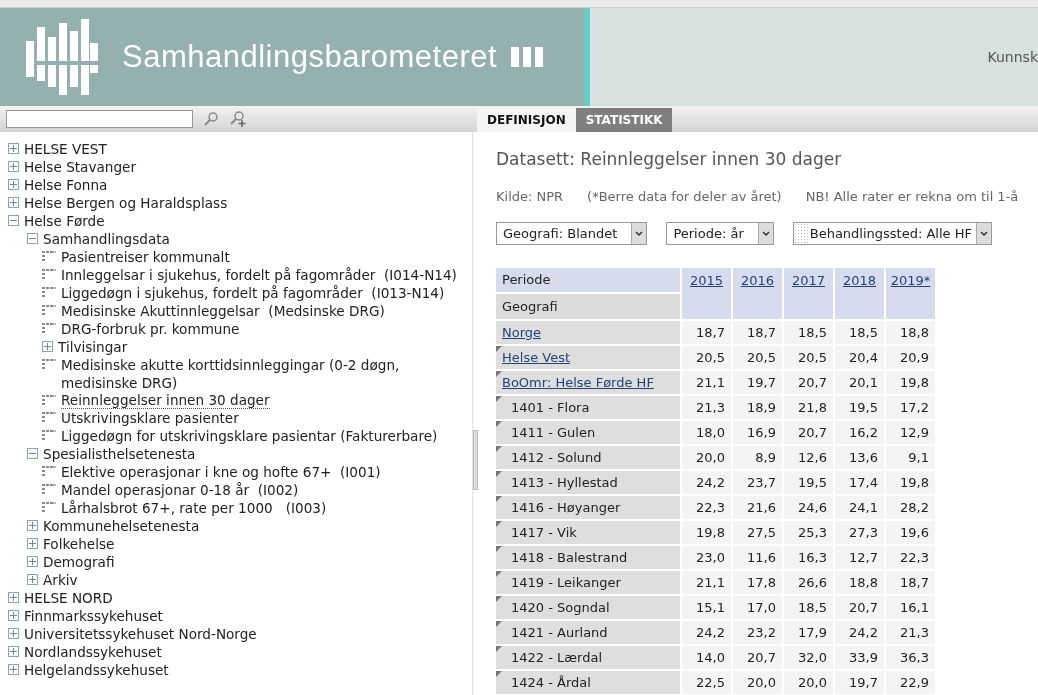  What do you see at coordinates (68, 598) in the screenshot?
I see `tree-item: HELSE NORD` at bounding box center [68, 598].